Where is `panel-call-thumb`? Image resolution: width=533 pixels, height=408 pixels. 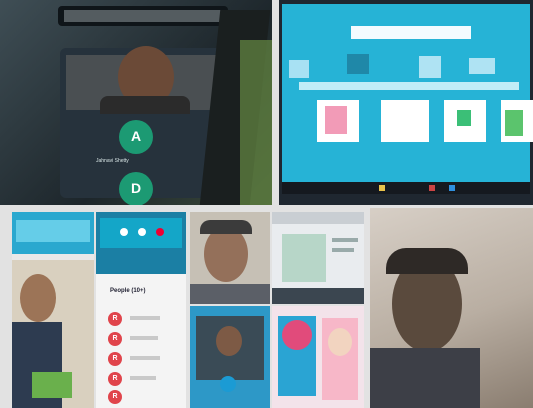 panel-call-thumb is located at coordinates (230, 357).